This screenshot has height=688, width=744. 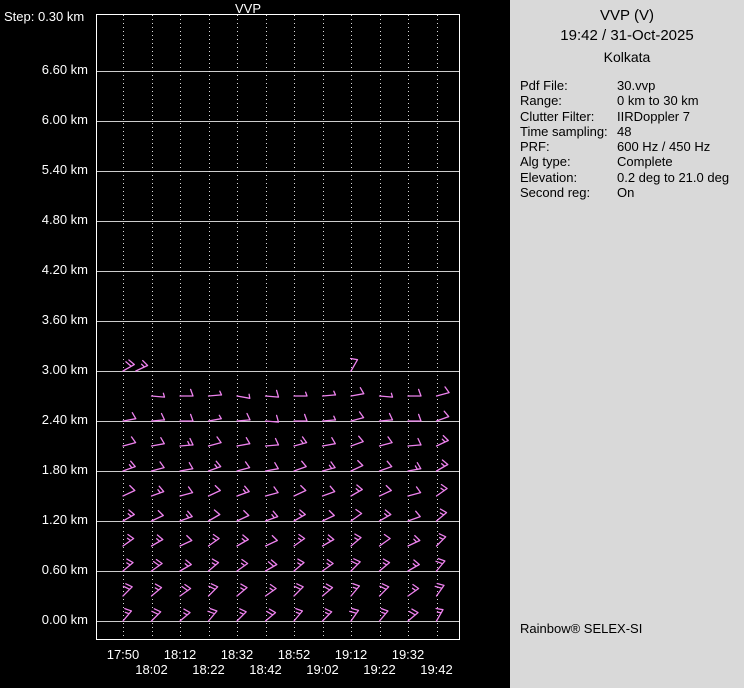 I want to click on product-title: VVP (V), so click(x=627, y=15).